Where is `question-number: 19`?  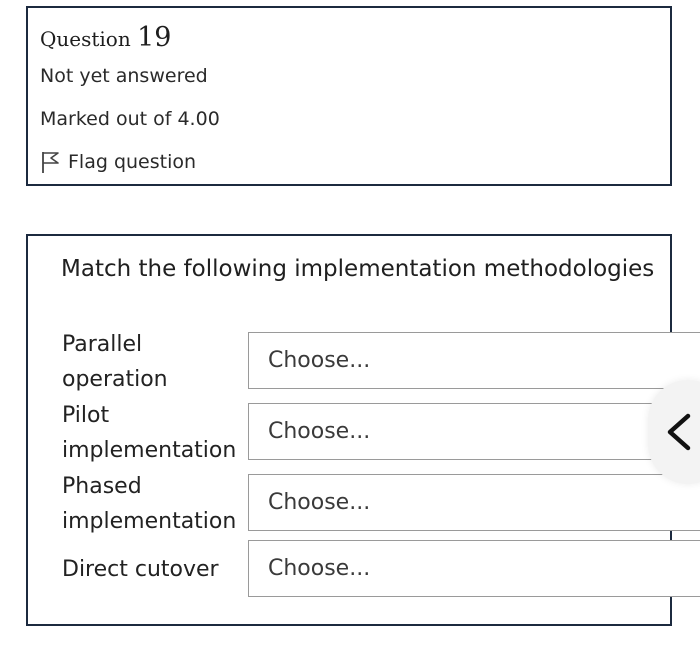 question-number: 19 is located at coordinates (154, 37).